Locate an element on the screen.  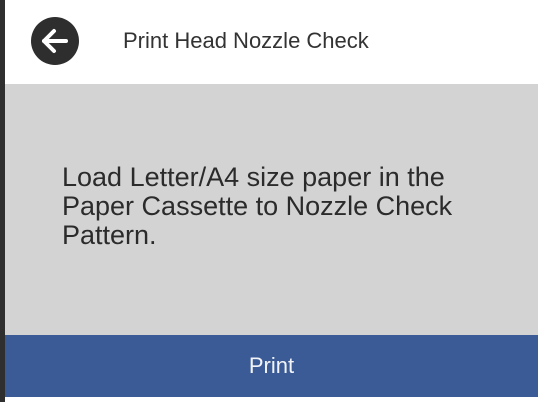
arrow-left-icon is located at coordinates (55, 41).